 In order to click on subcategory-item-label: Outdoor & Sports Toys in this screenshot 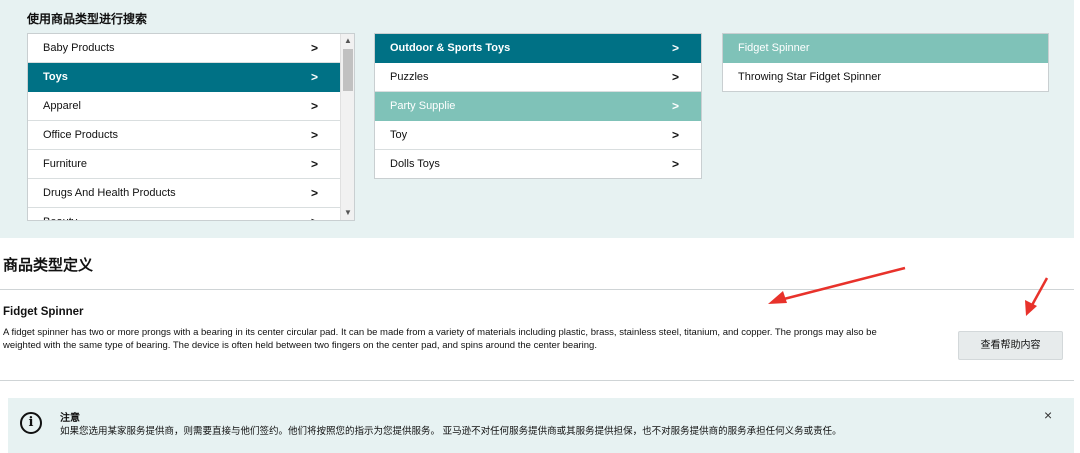, I will do `click(450, 48)`.